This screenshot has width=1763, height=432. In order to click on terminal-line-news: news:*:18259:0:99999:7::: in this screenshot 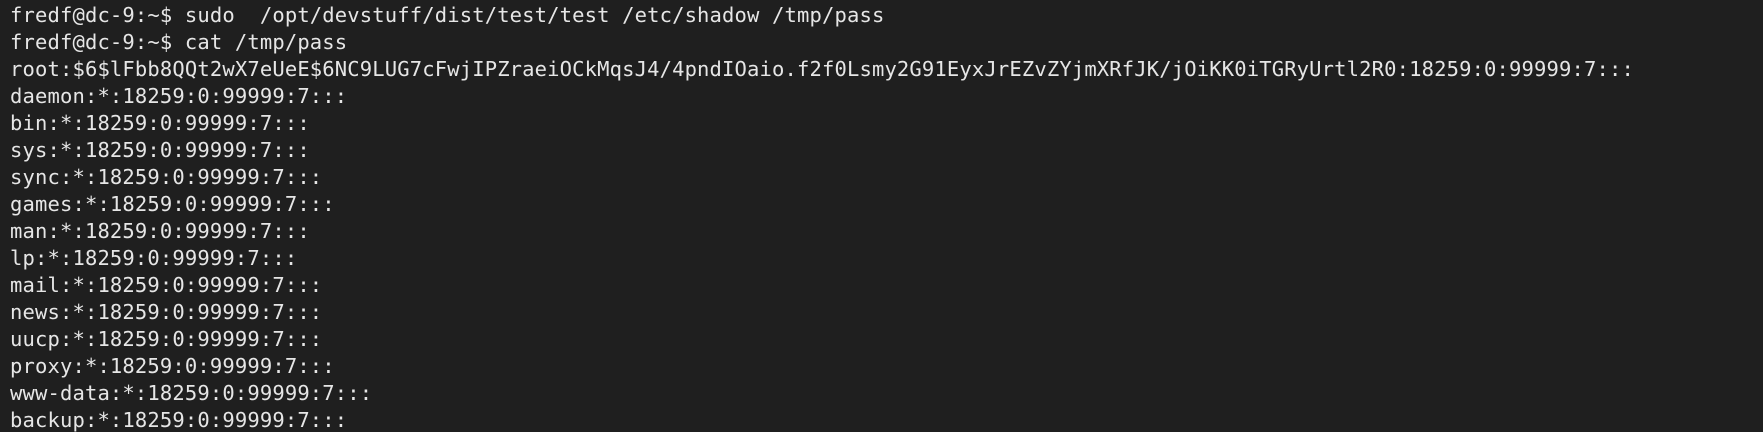, I will do `click(166, 312)`.